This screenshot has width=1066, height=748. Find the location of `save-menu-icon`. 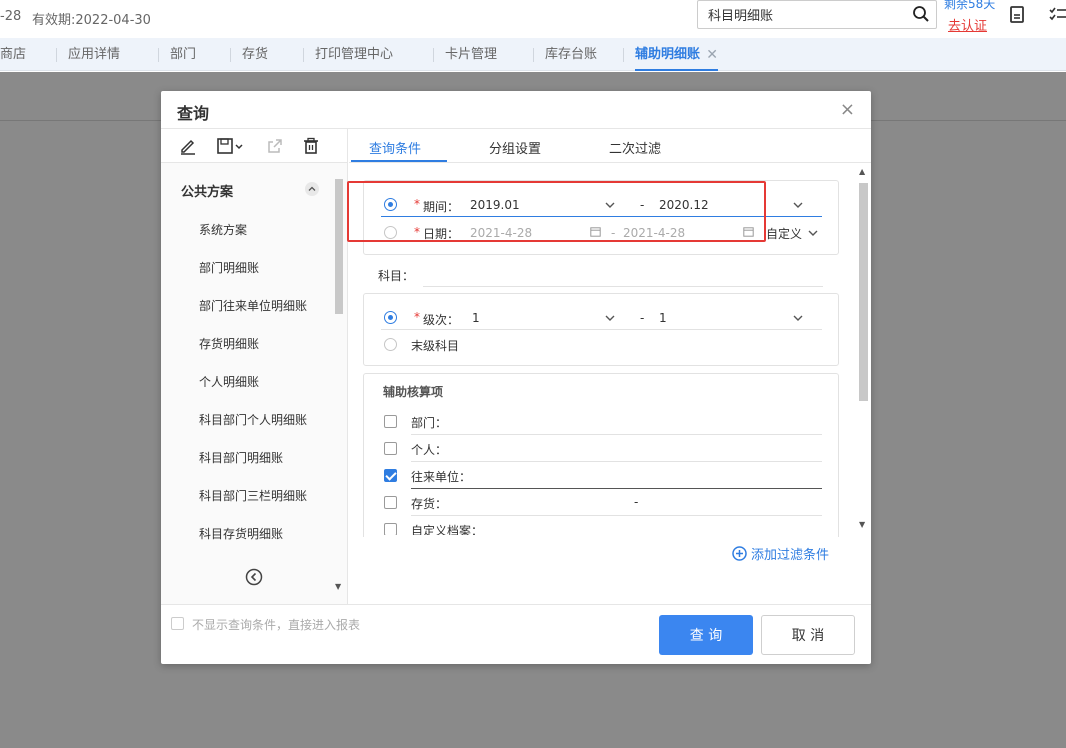

save-menu-icon is located at coordinates (230, 146).